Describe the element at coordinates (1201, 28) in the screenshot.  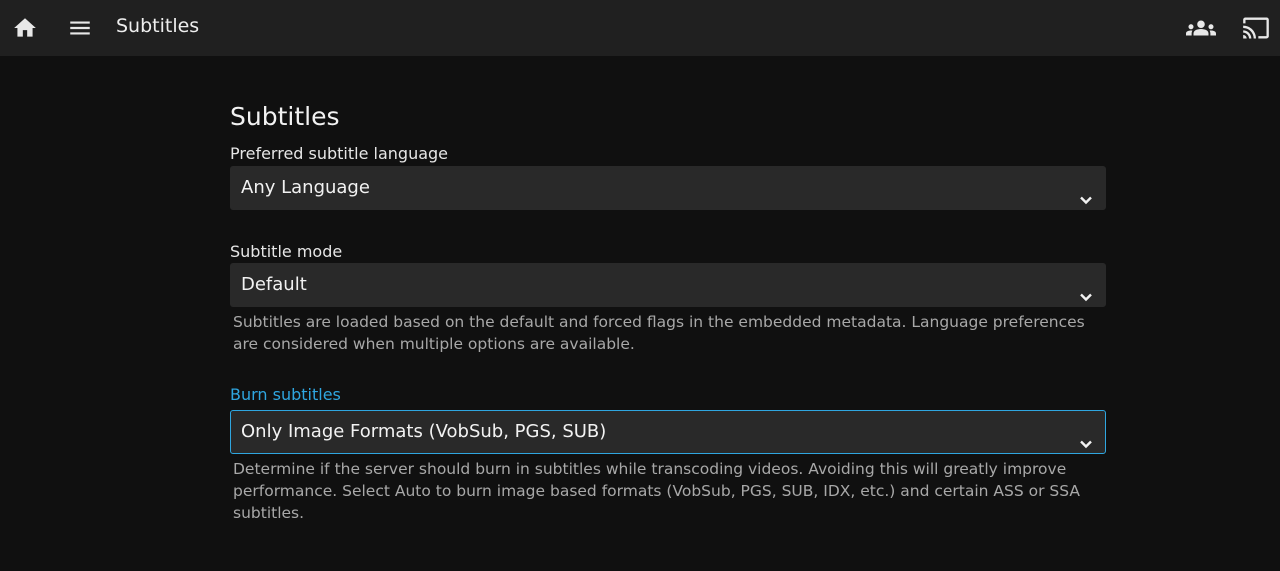
I see `users-icon` at that location.